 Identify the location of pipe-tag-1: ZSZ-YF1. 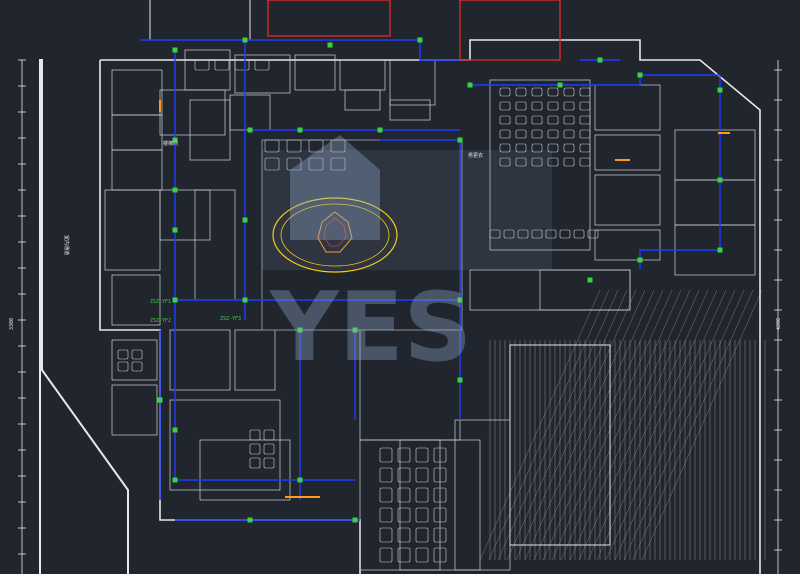
(160, 302).